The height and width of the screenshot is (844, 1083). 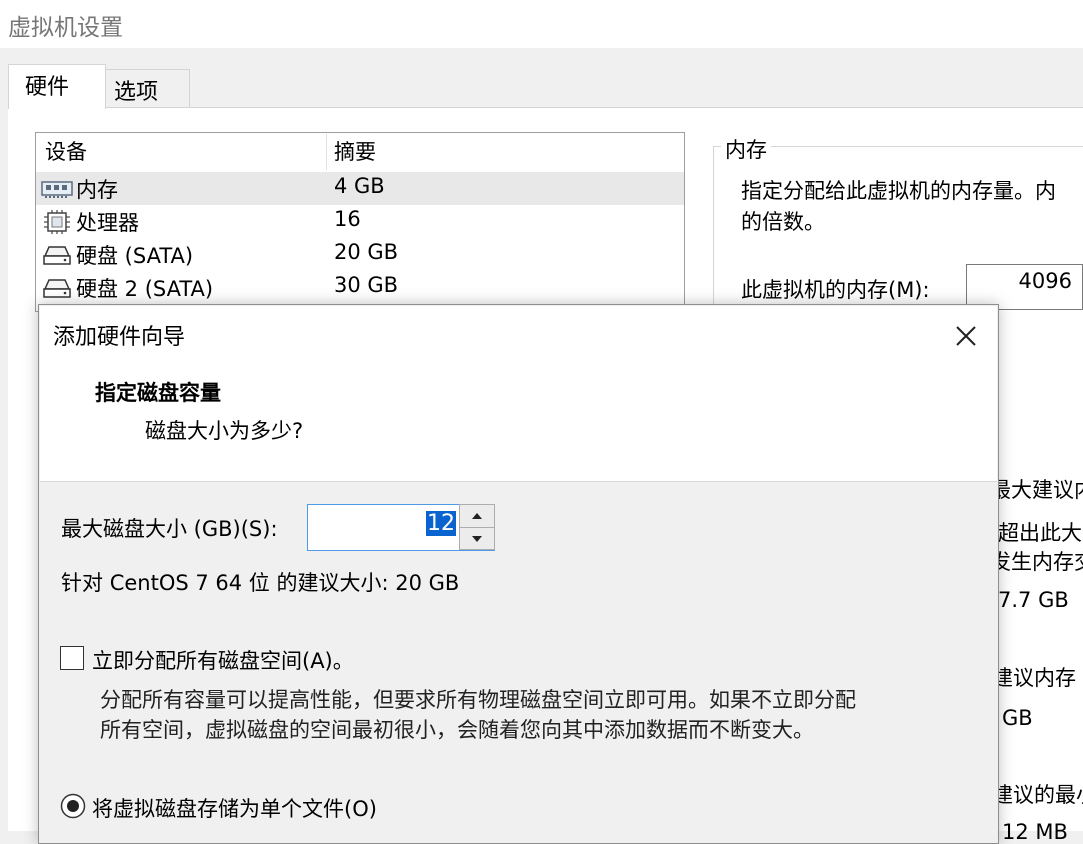 I want to click on device-row-processor: 处理器 16, so click(x=360, y=221).